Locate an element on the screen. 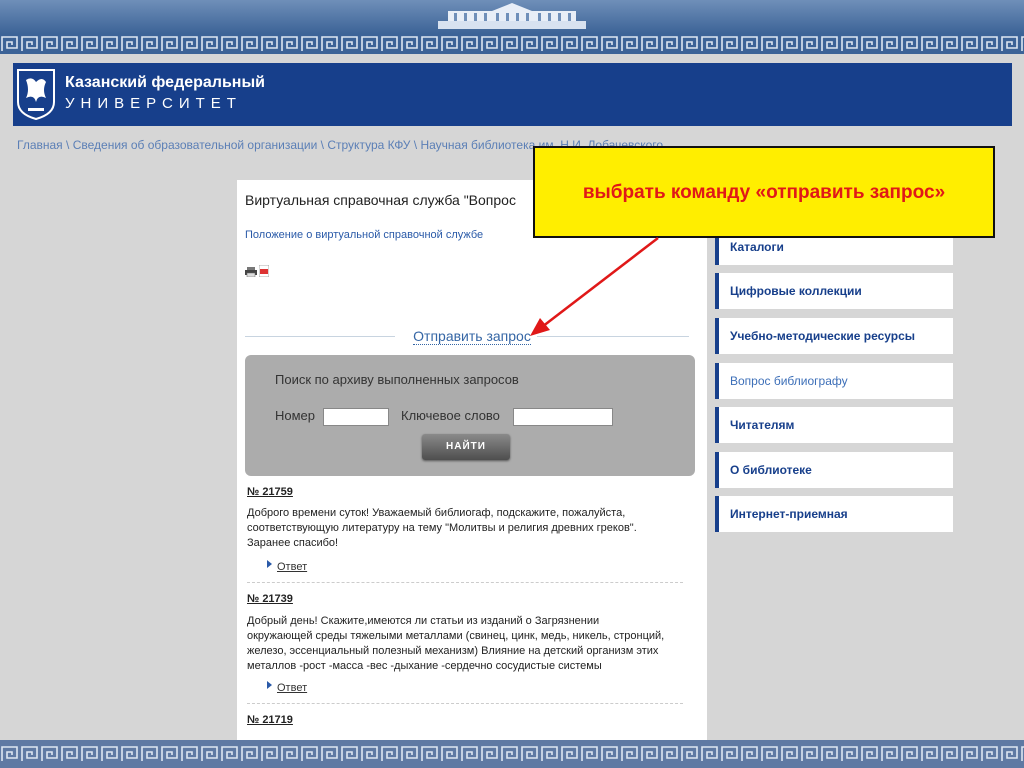 This screenshot has height=768, width=1024. building-emblem-icon is located at coordinates (512, 16).